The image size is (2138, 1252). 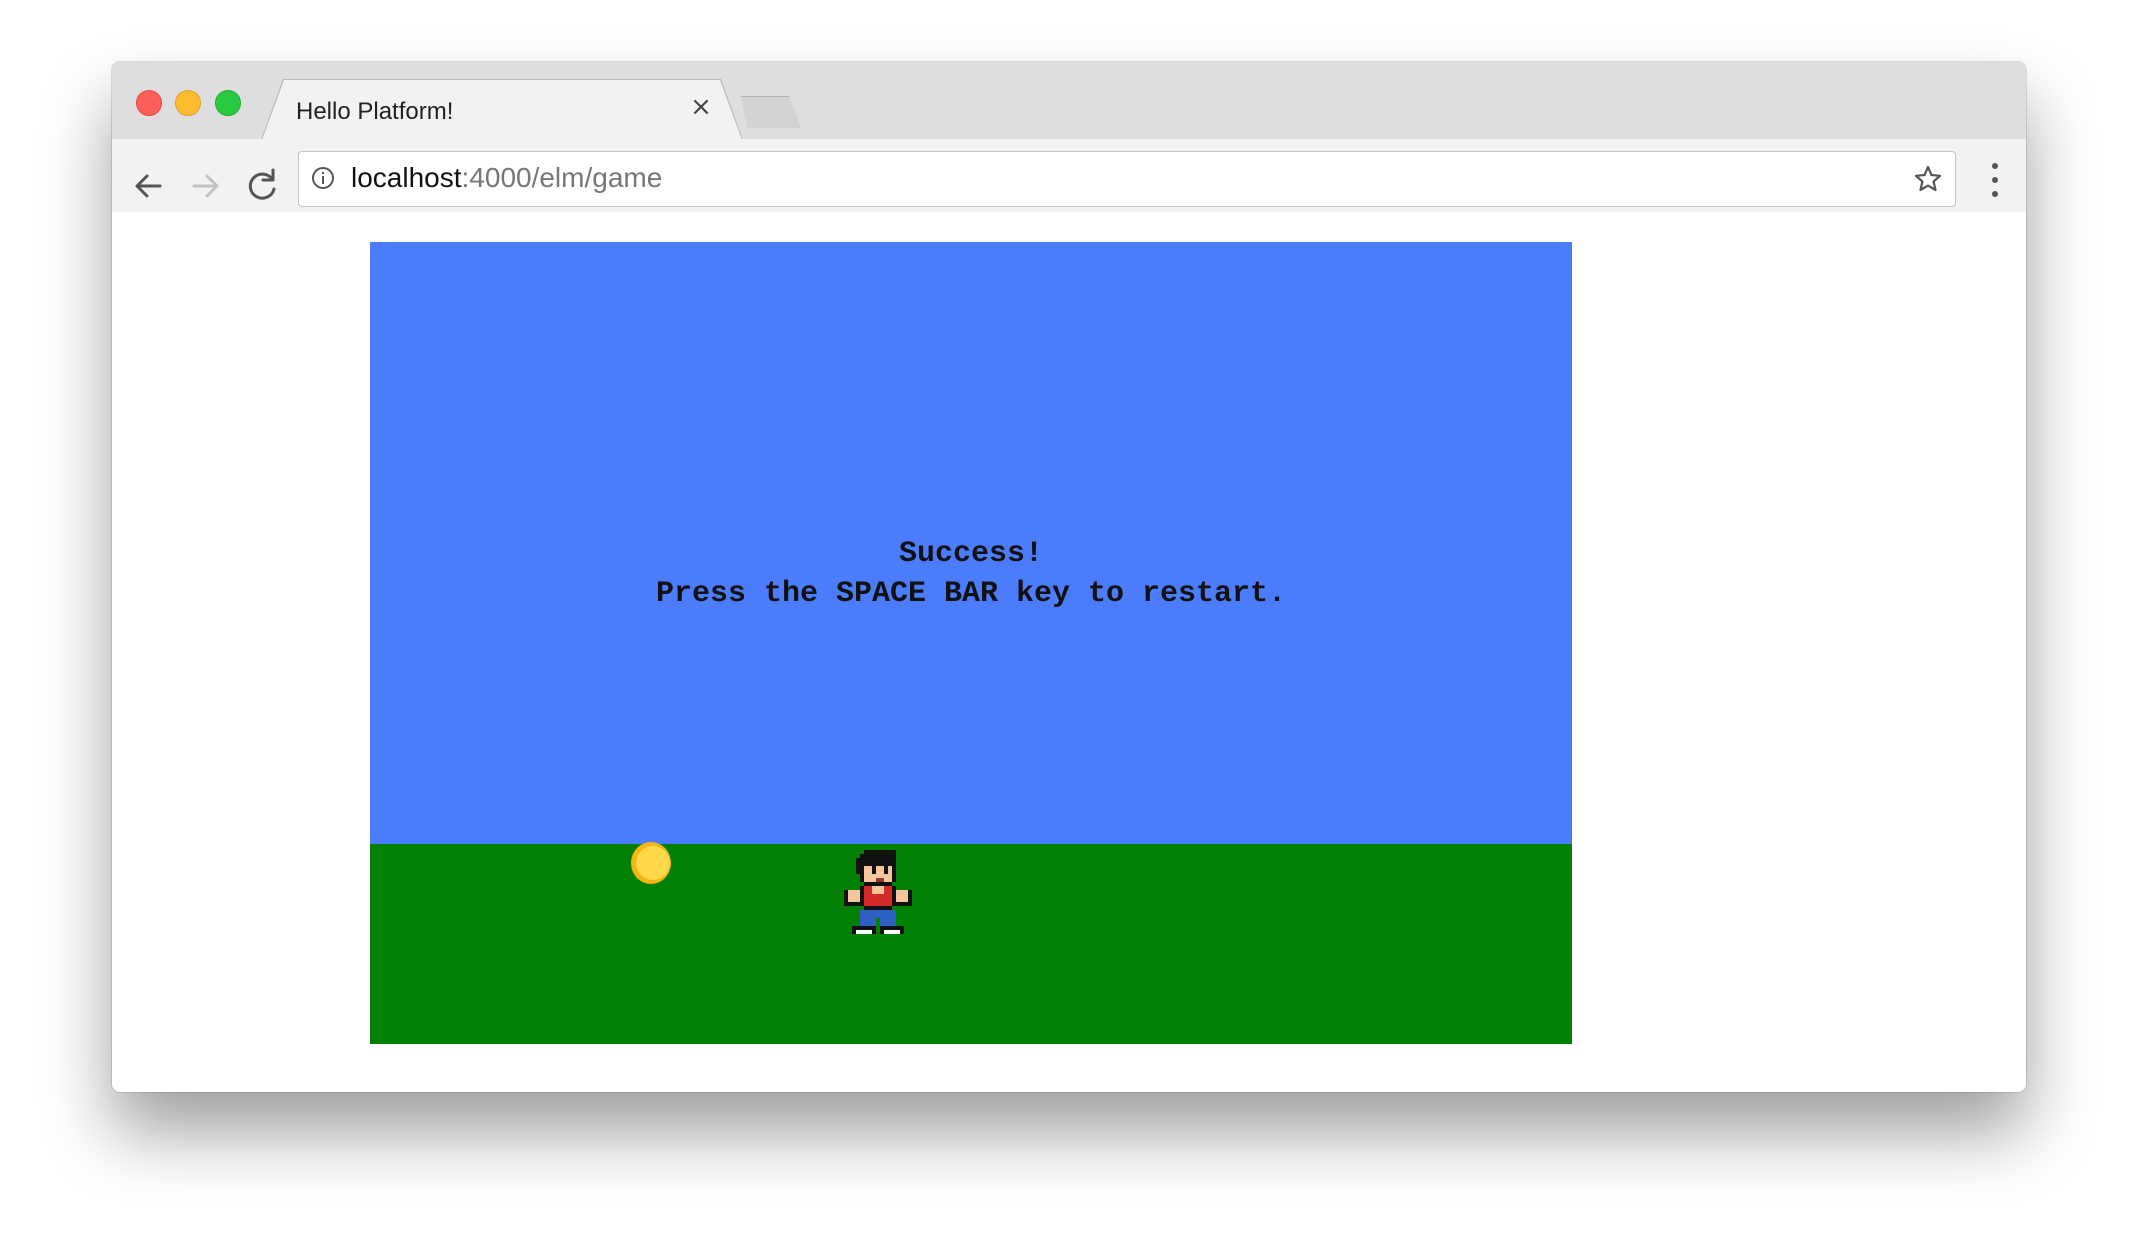 I want to click on close-window-button, so click(x=149, y=103).